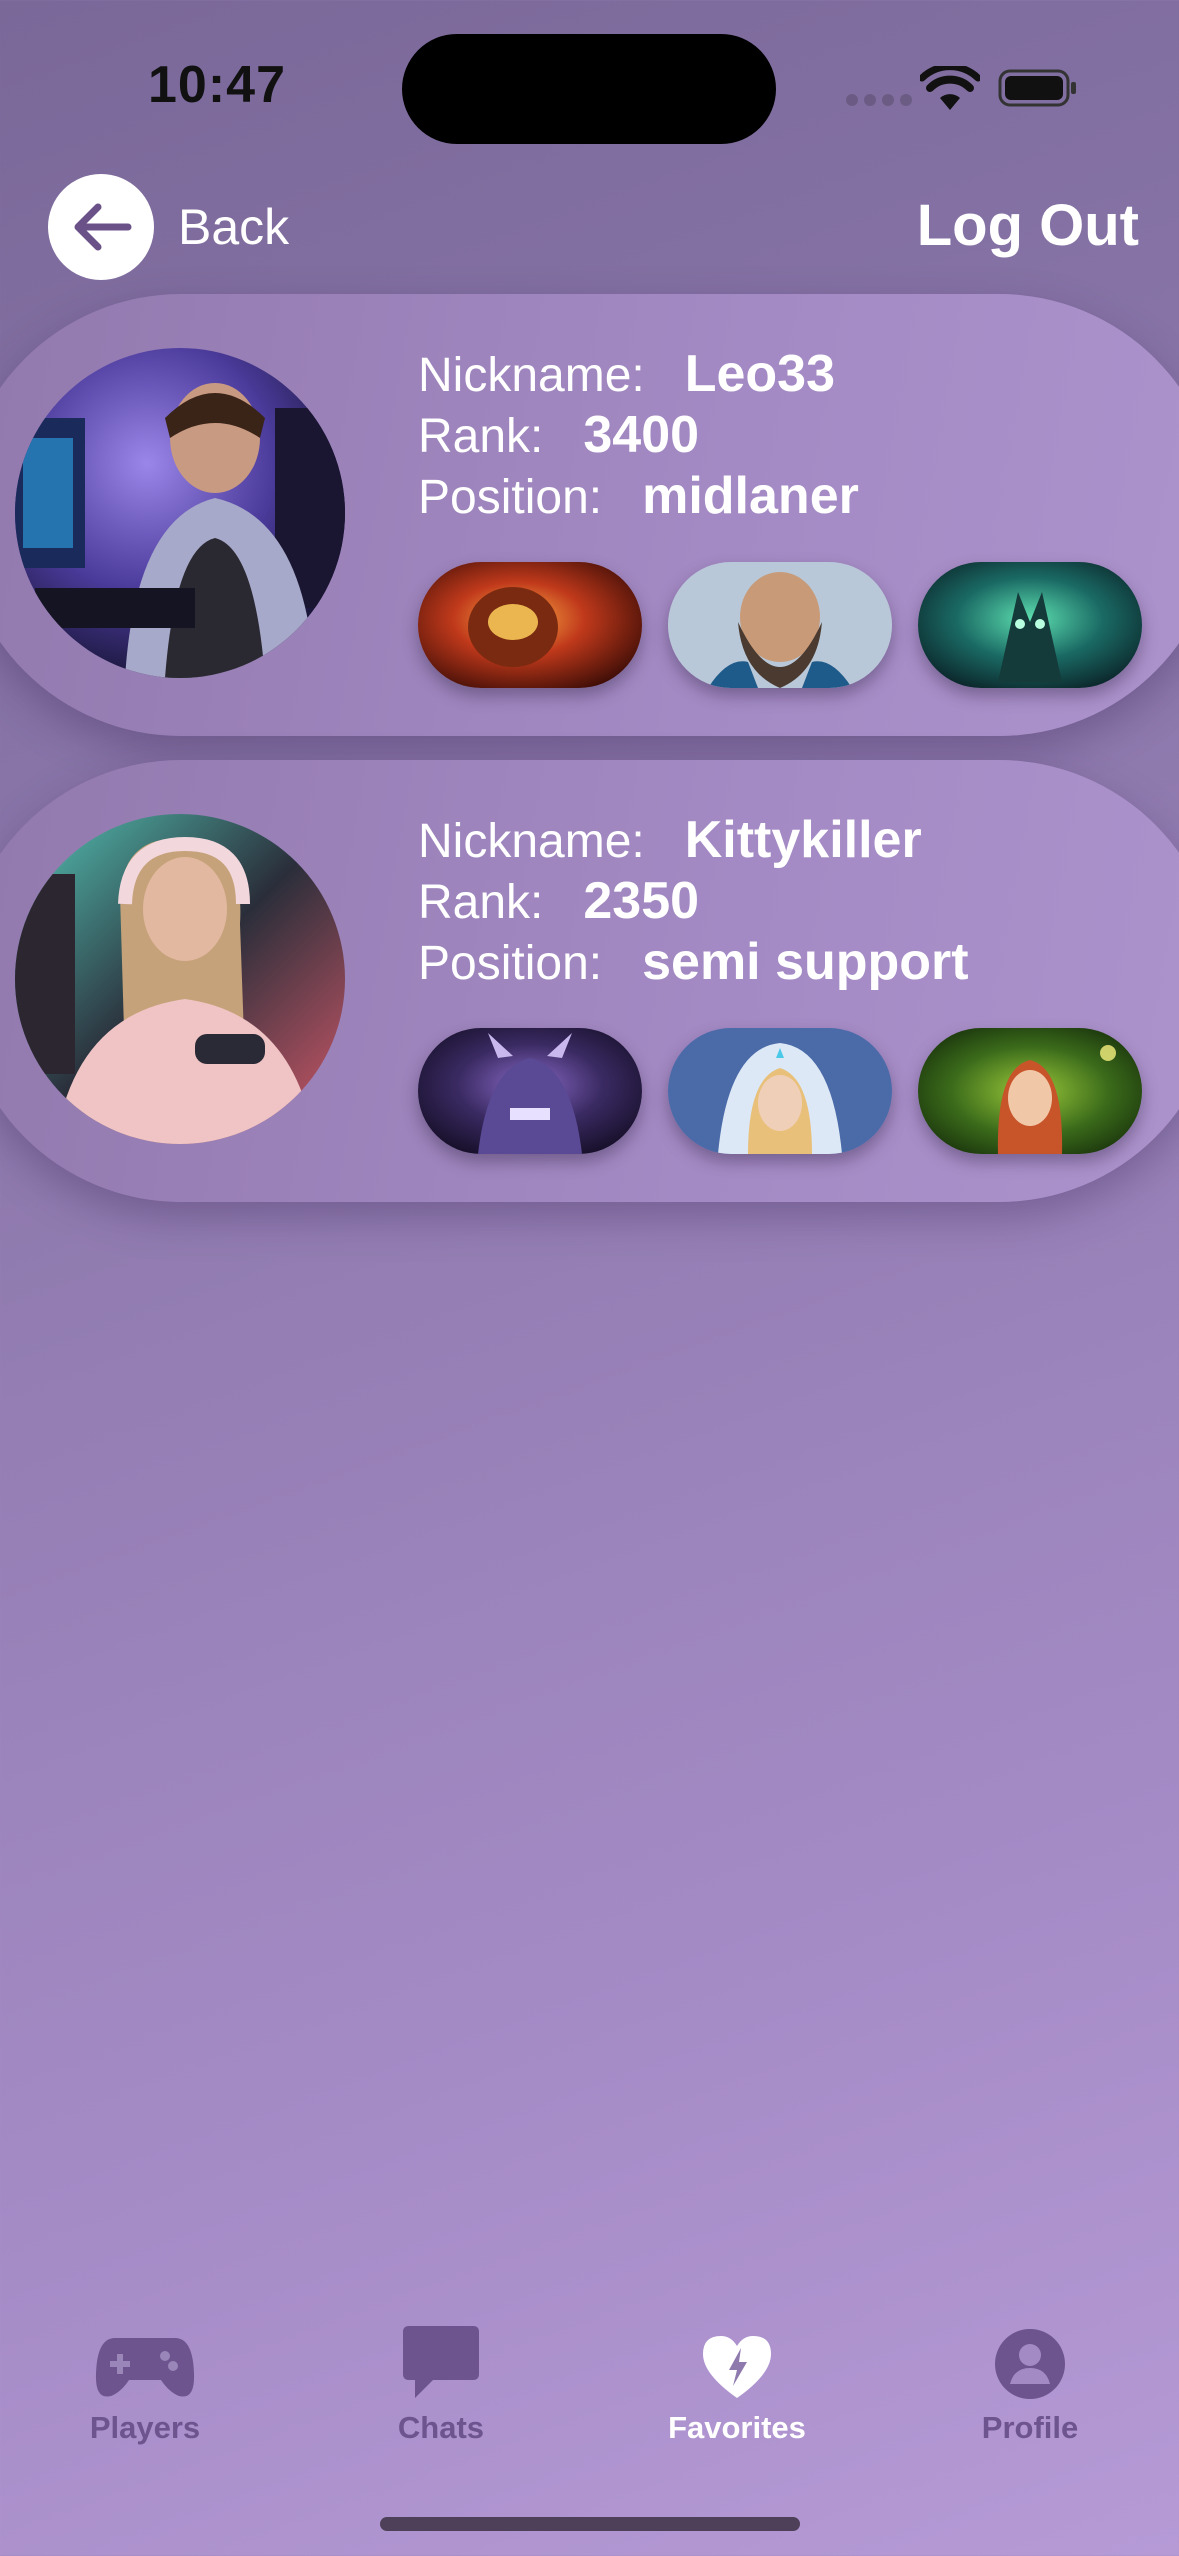  Describe the element at coordinates (145, 2427) in the screenshot. I see `tab-players-label: Players` at that location.